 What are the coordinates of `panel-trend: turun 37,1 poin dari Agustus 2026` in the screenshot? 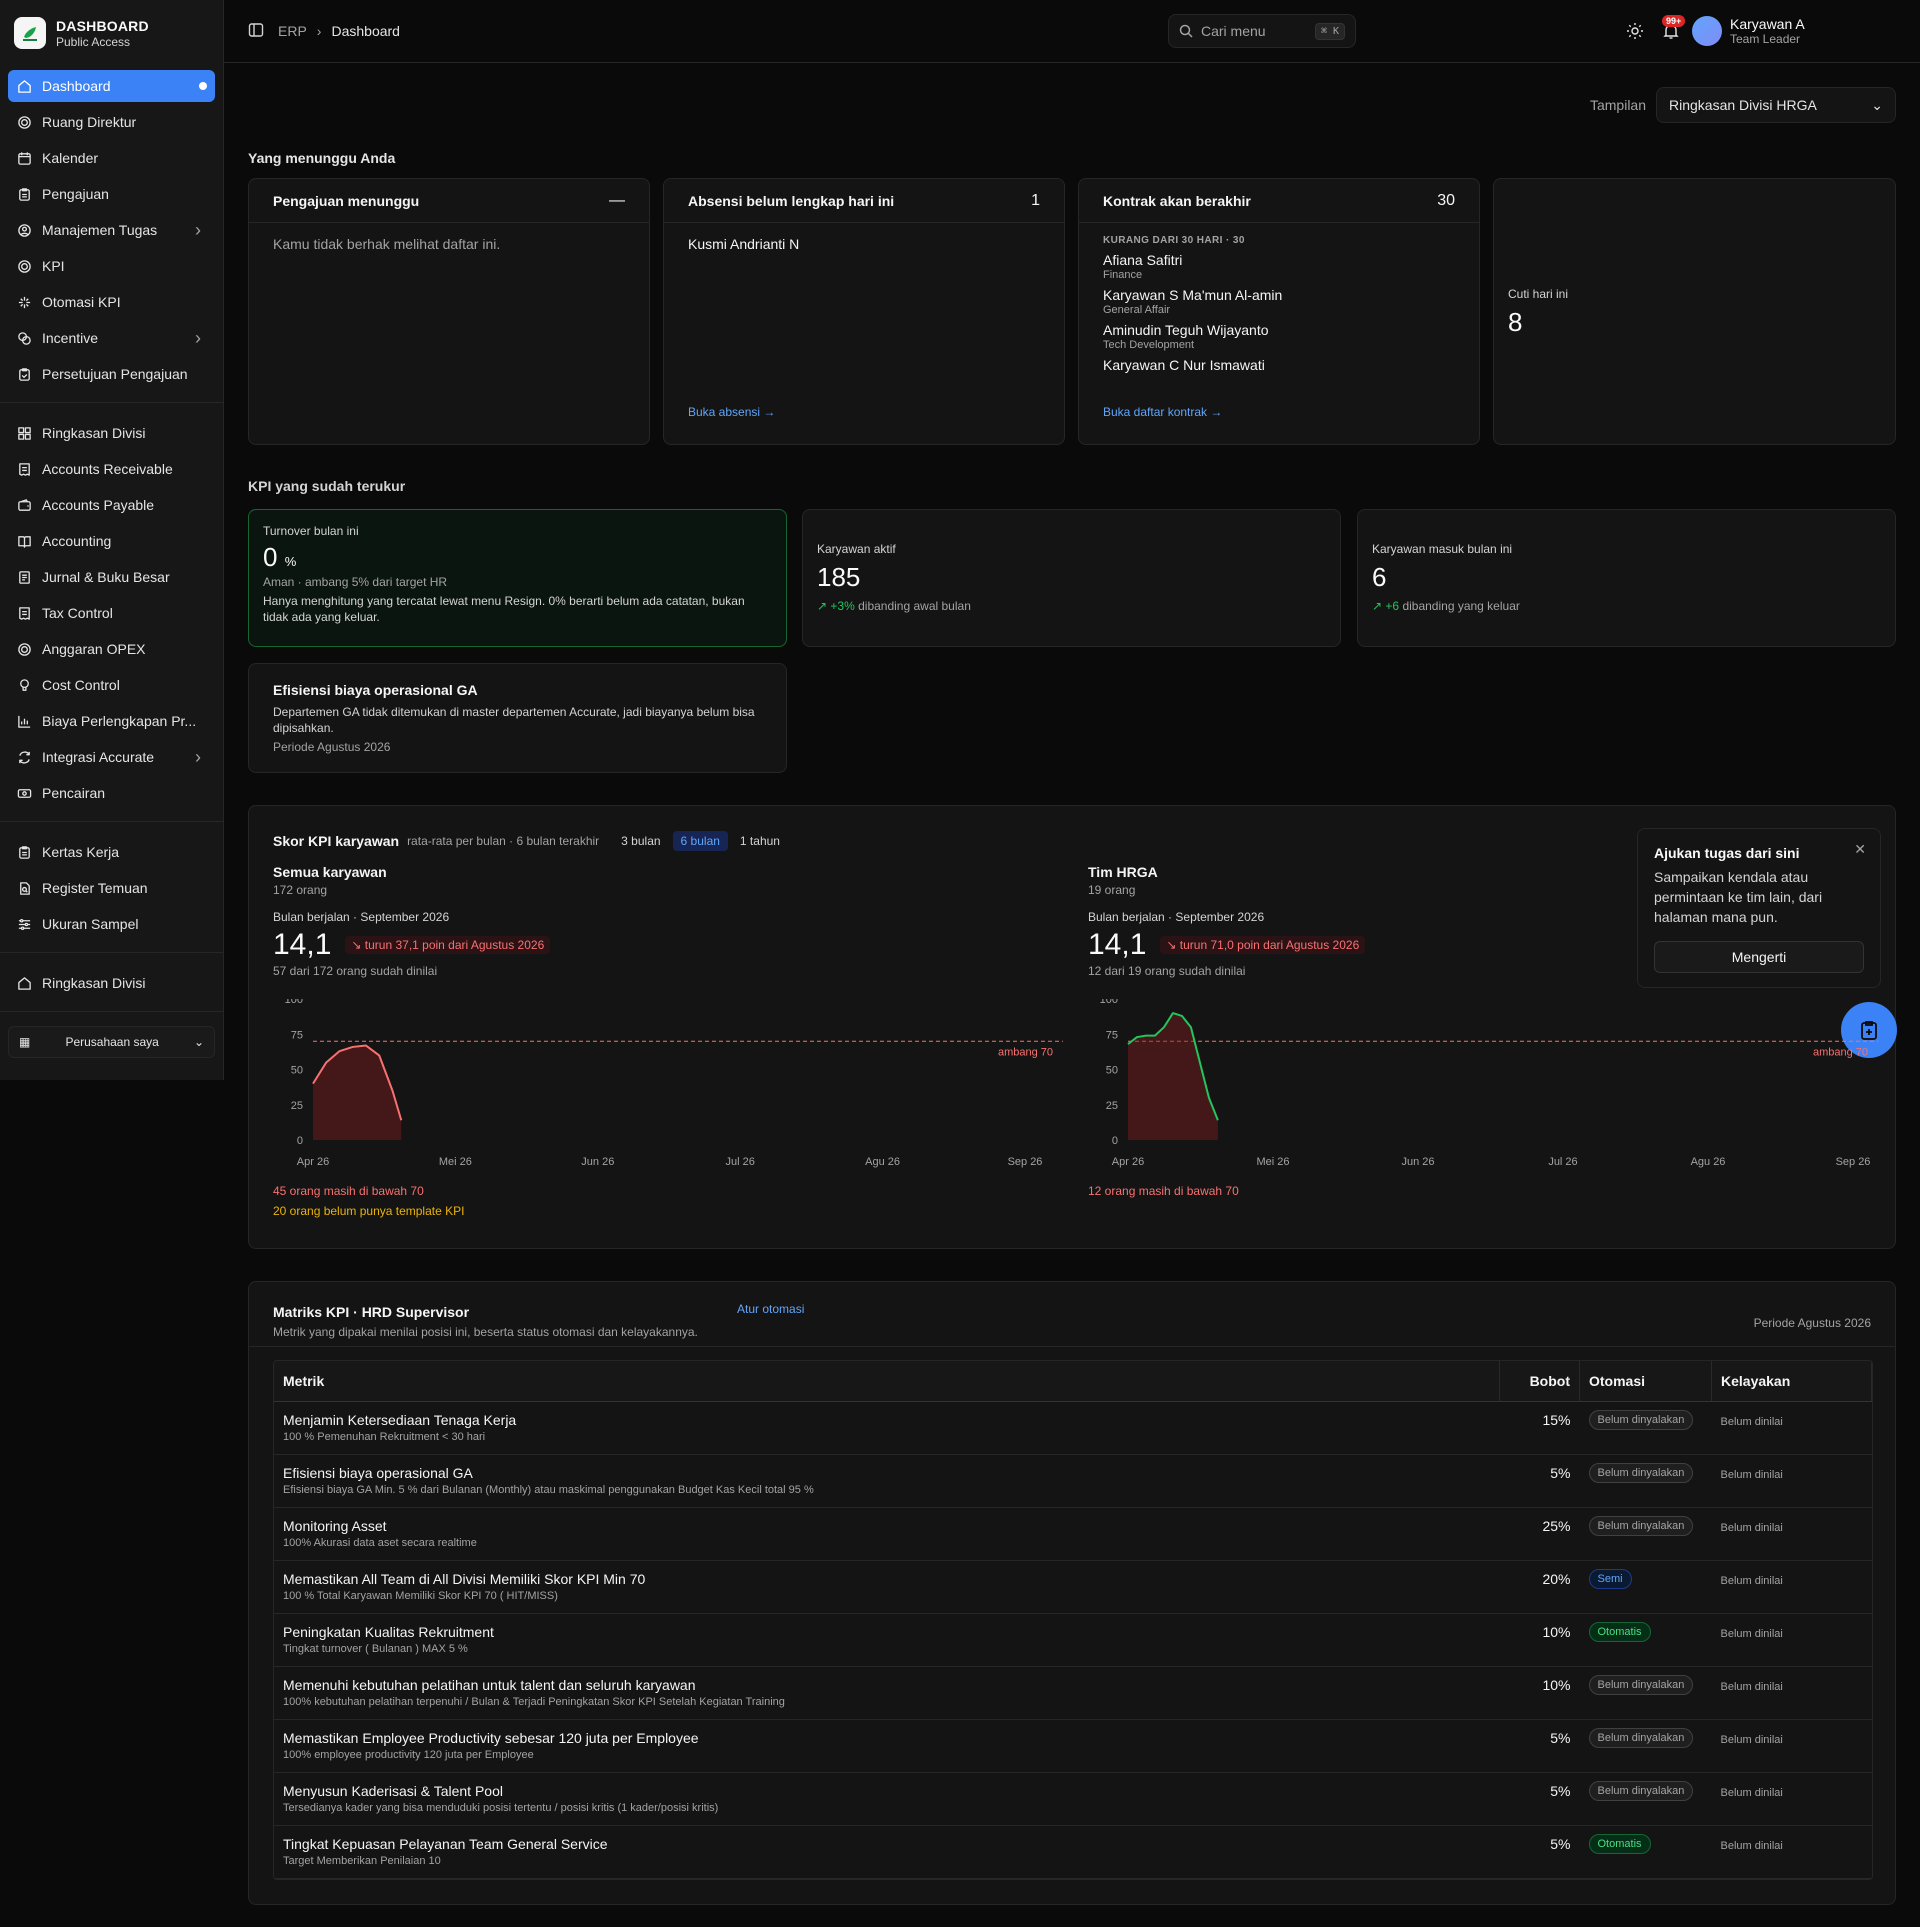 It's located at (454, 945).